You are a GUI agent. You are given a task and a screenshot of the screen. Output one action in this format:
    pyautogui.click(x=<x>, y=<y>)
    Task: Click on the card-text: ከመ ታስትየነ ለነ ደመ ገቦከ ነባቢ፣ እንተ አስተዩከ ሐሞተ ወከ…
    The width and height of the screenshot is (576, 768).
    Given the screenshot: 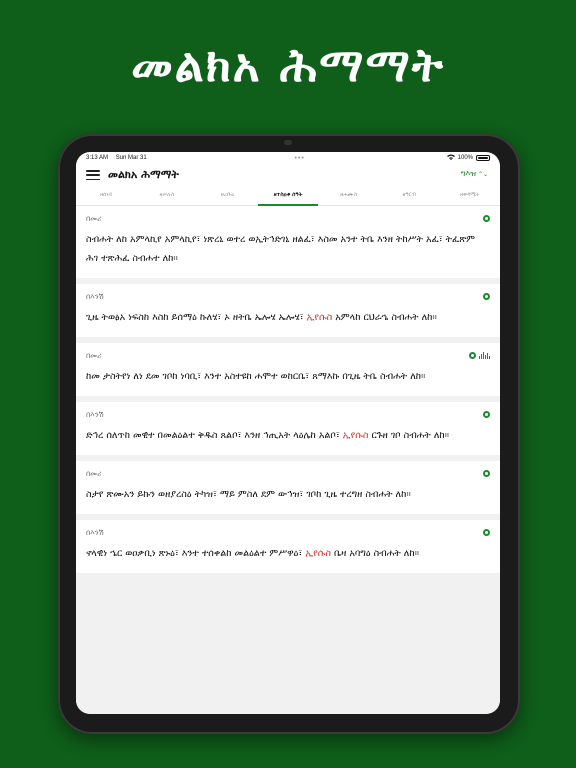 What is the action you would take?
    pyautogui.click(x=288, y=376)
    